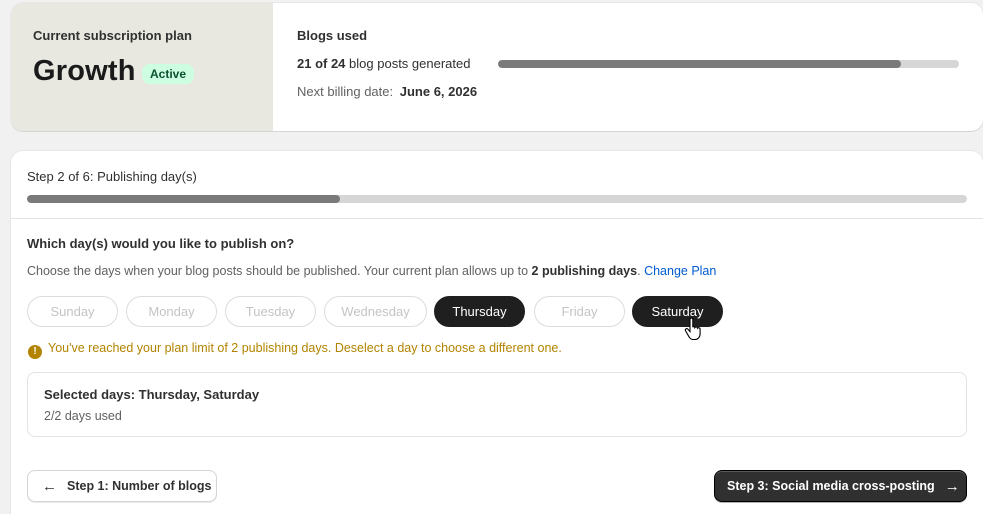  Describe the element at coordinates (677, 311) in the screenshot. I see `day-button-saturday: Saturday` at that location.